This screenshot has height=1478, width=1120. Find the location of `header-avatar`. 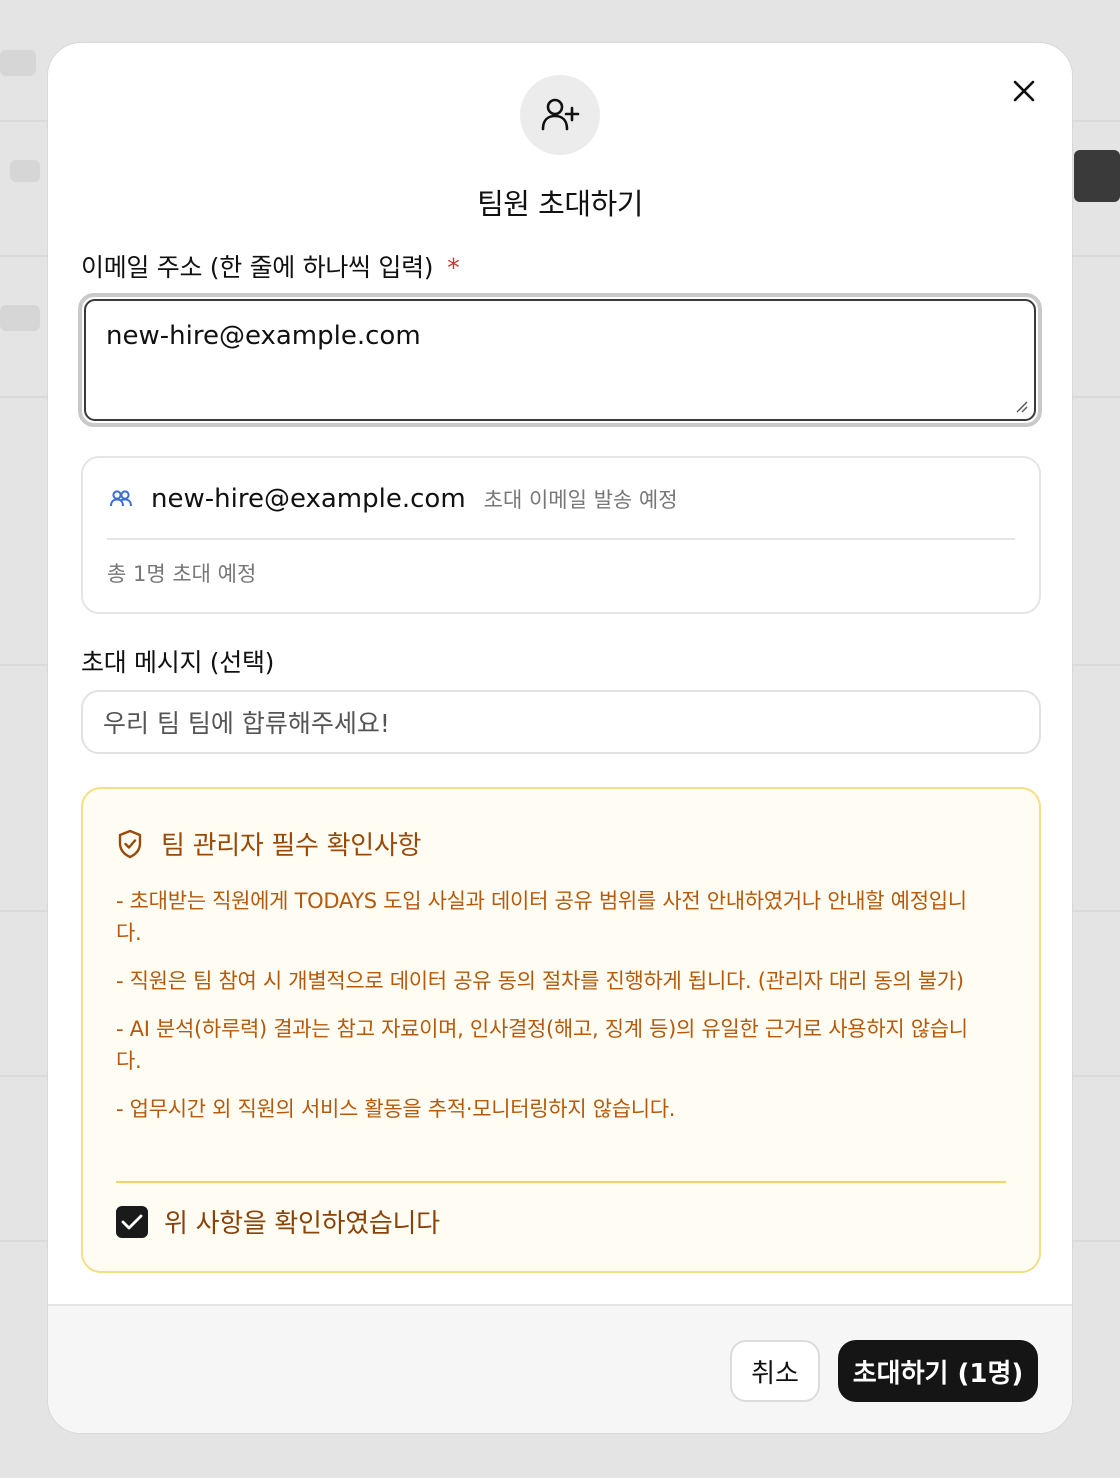

header-avatar is located at coordinates (560, 115).